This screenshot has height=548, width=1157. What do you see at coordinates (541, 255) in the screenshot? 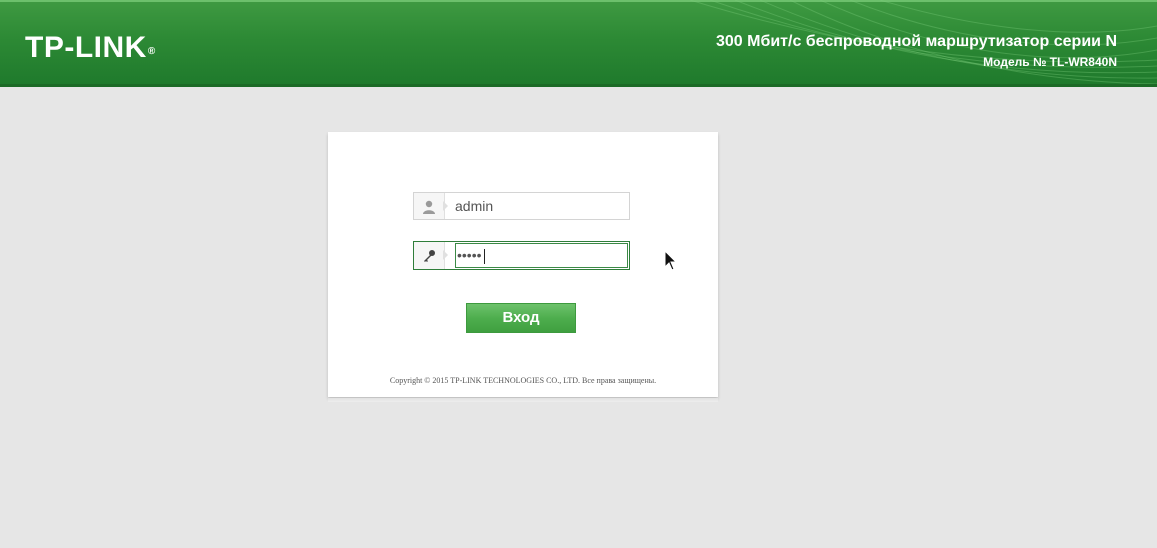
I see `password-input: •••••` at bounding box center [541, 255].